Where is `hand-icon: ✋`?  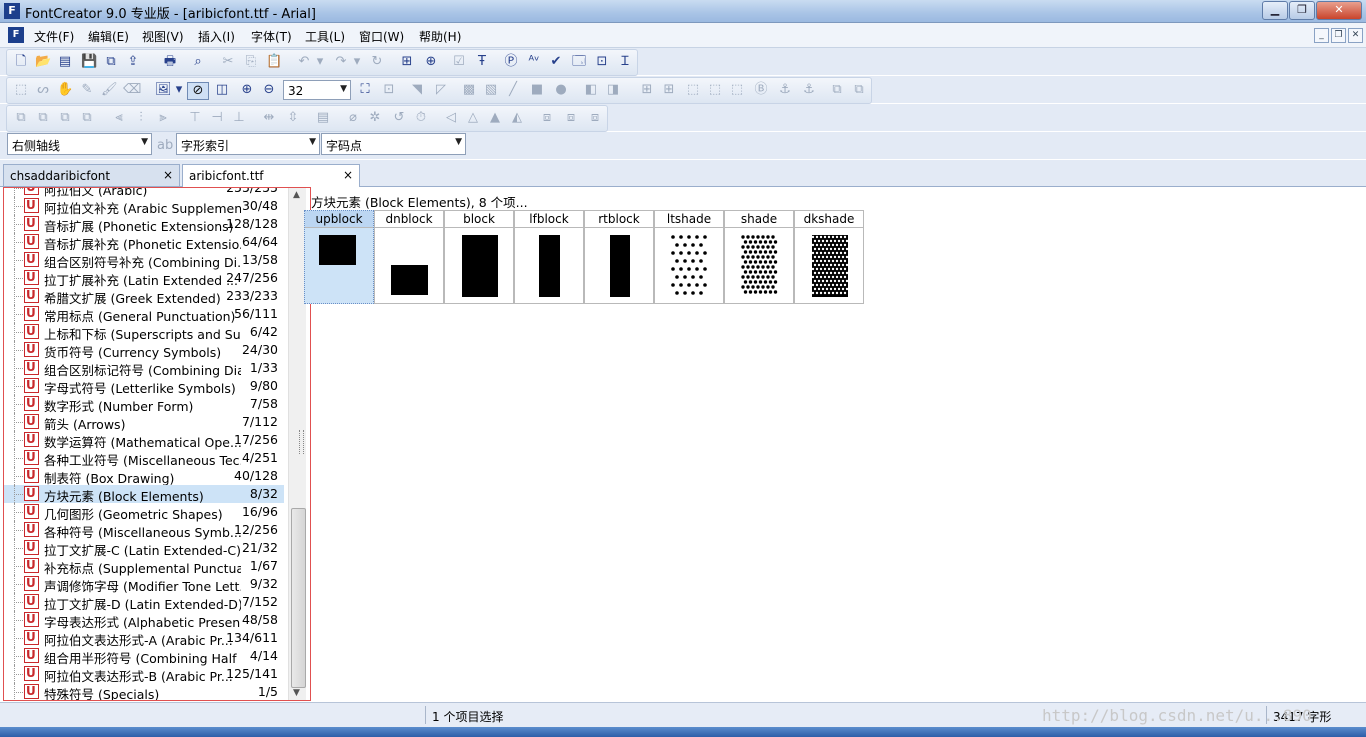 hand-icon: ✋ is located at coordinates (65, 90).